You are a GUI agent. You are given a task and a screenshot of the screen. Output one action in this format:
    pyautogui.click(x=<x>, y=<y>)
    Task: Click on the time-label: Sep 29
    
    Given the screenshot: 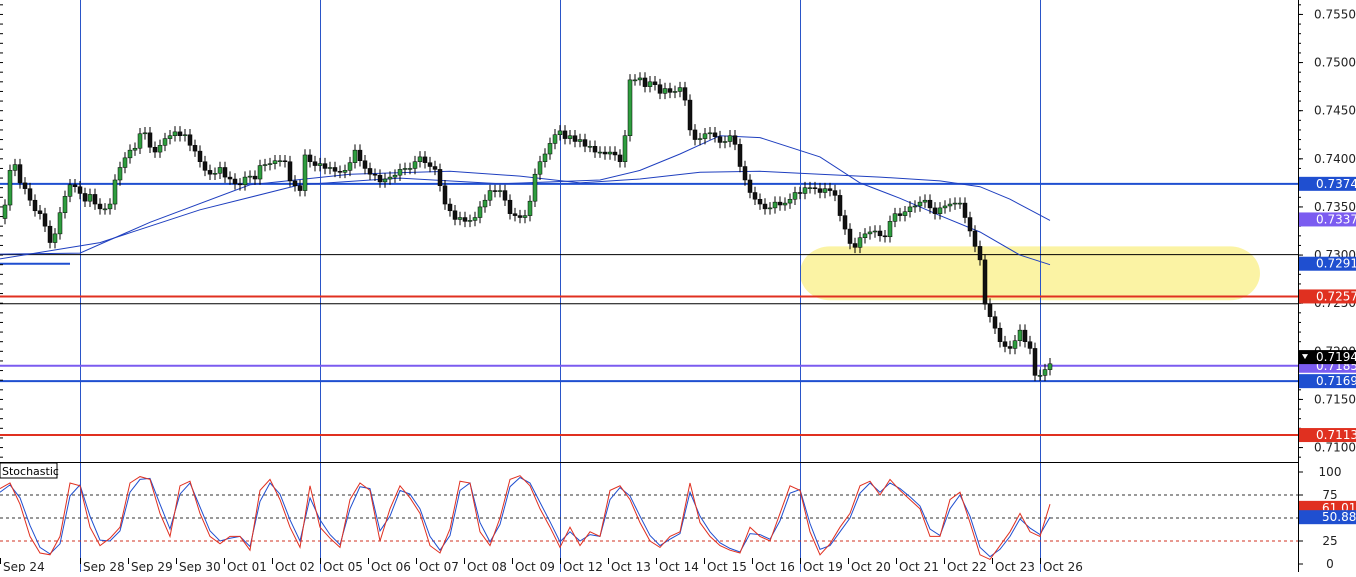 What is the action you would take?
    pyautogui.click(x=152, y=566)
    